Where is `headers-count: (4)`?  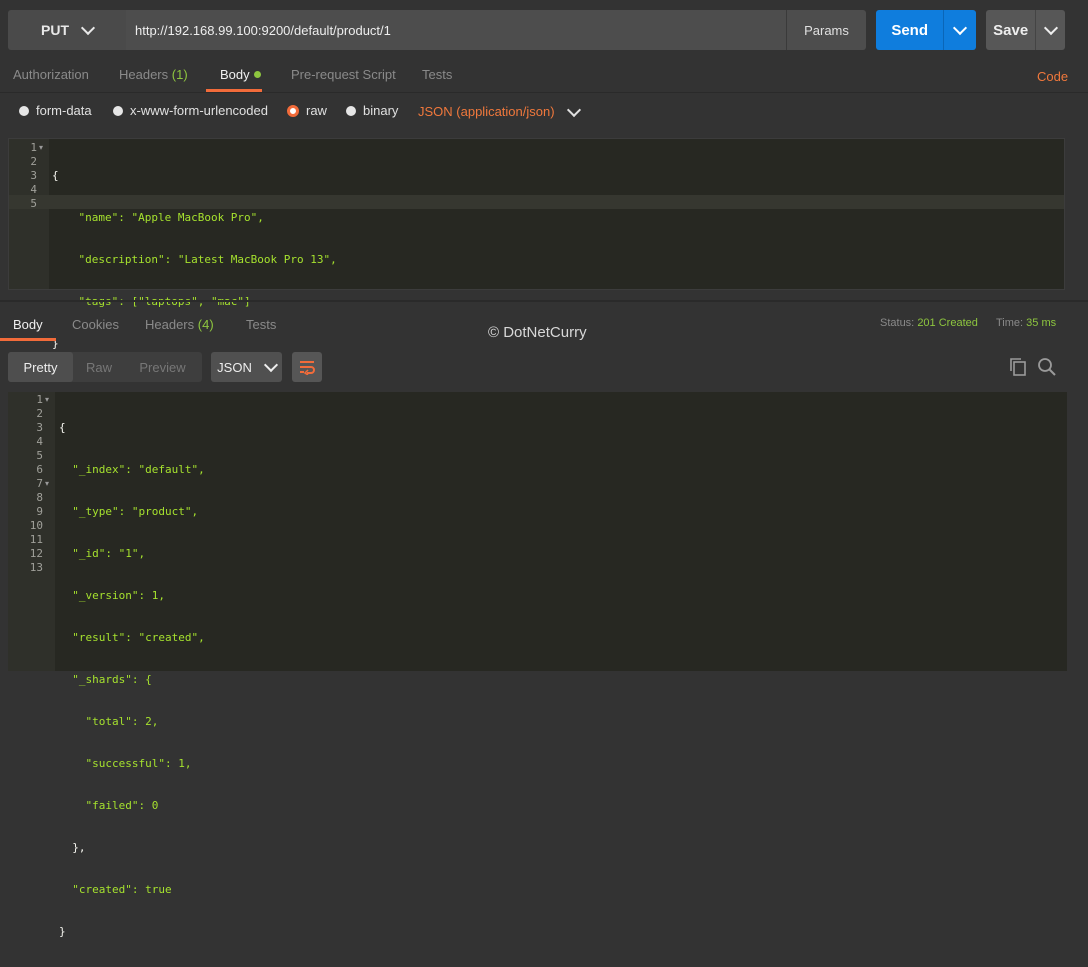
headers-count: (4) is located at coordinates (205, 324).